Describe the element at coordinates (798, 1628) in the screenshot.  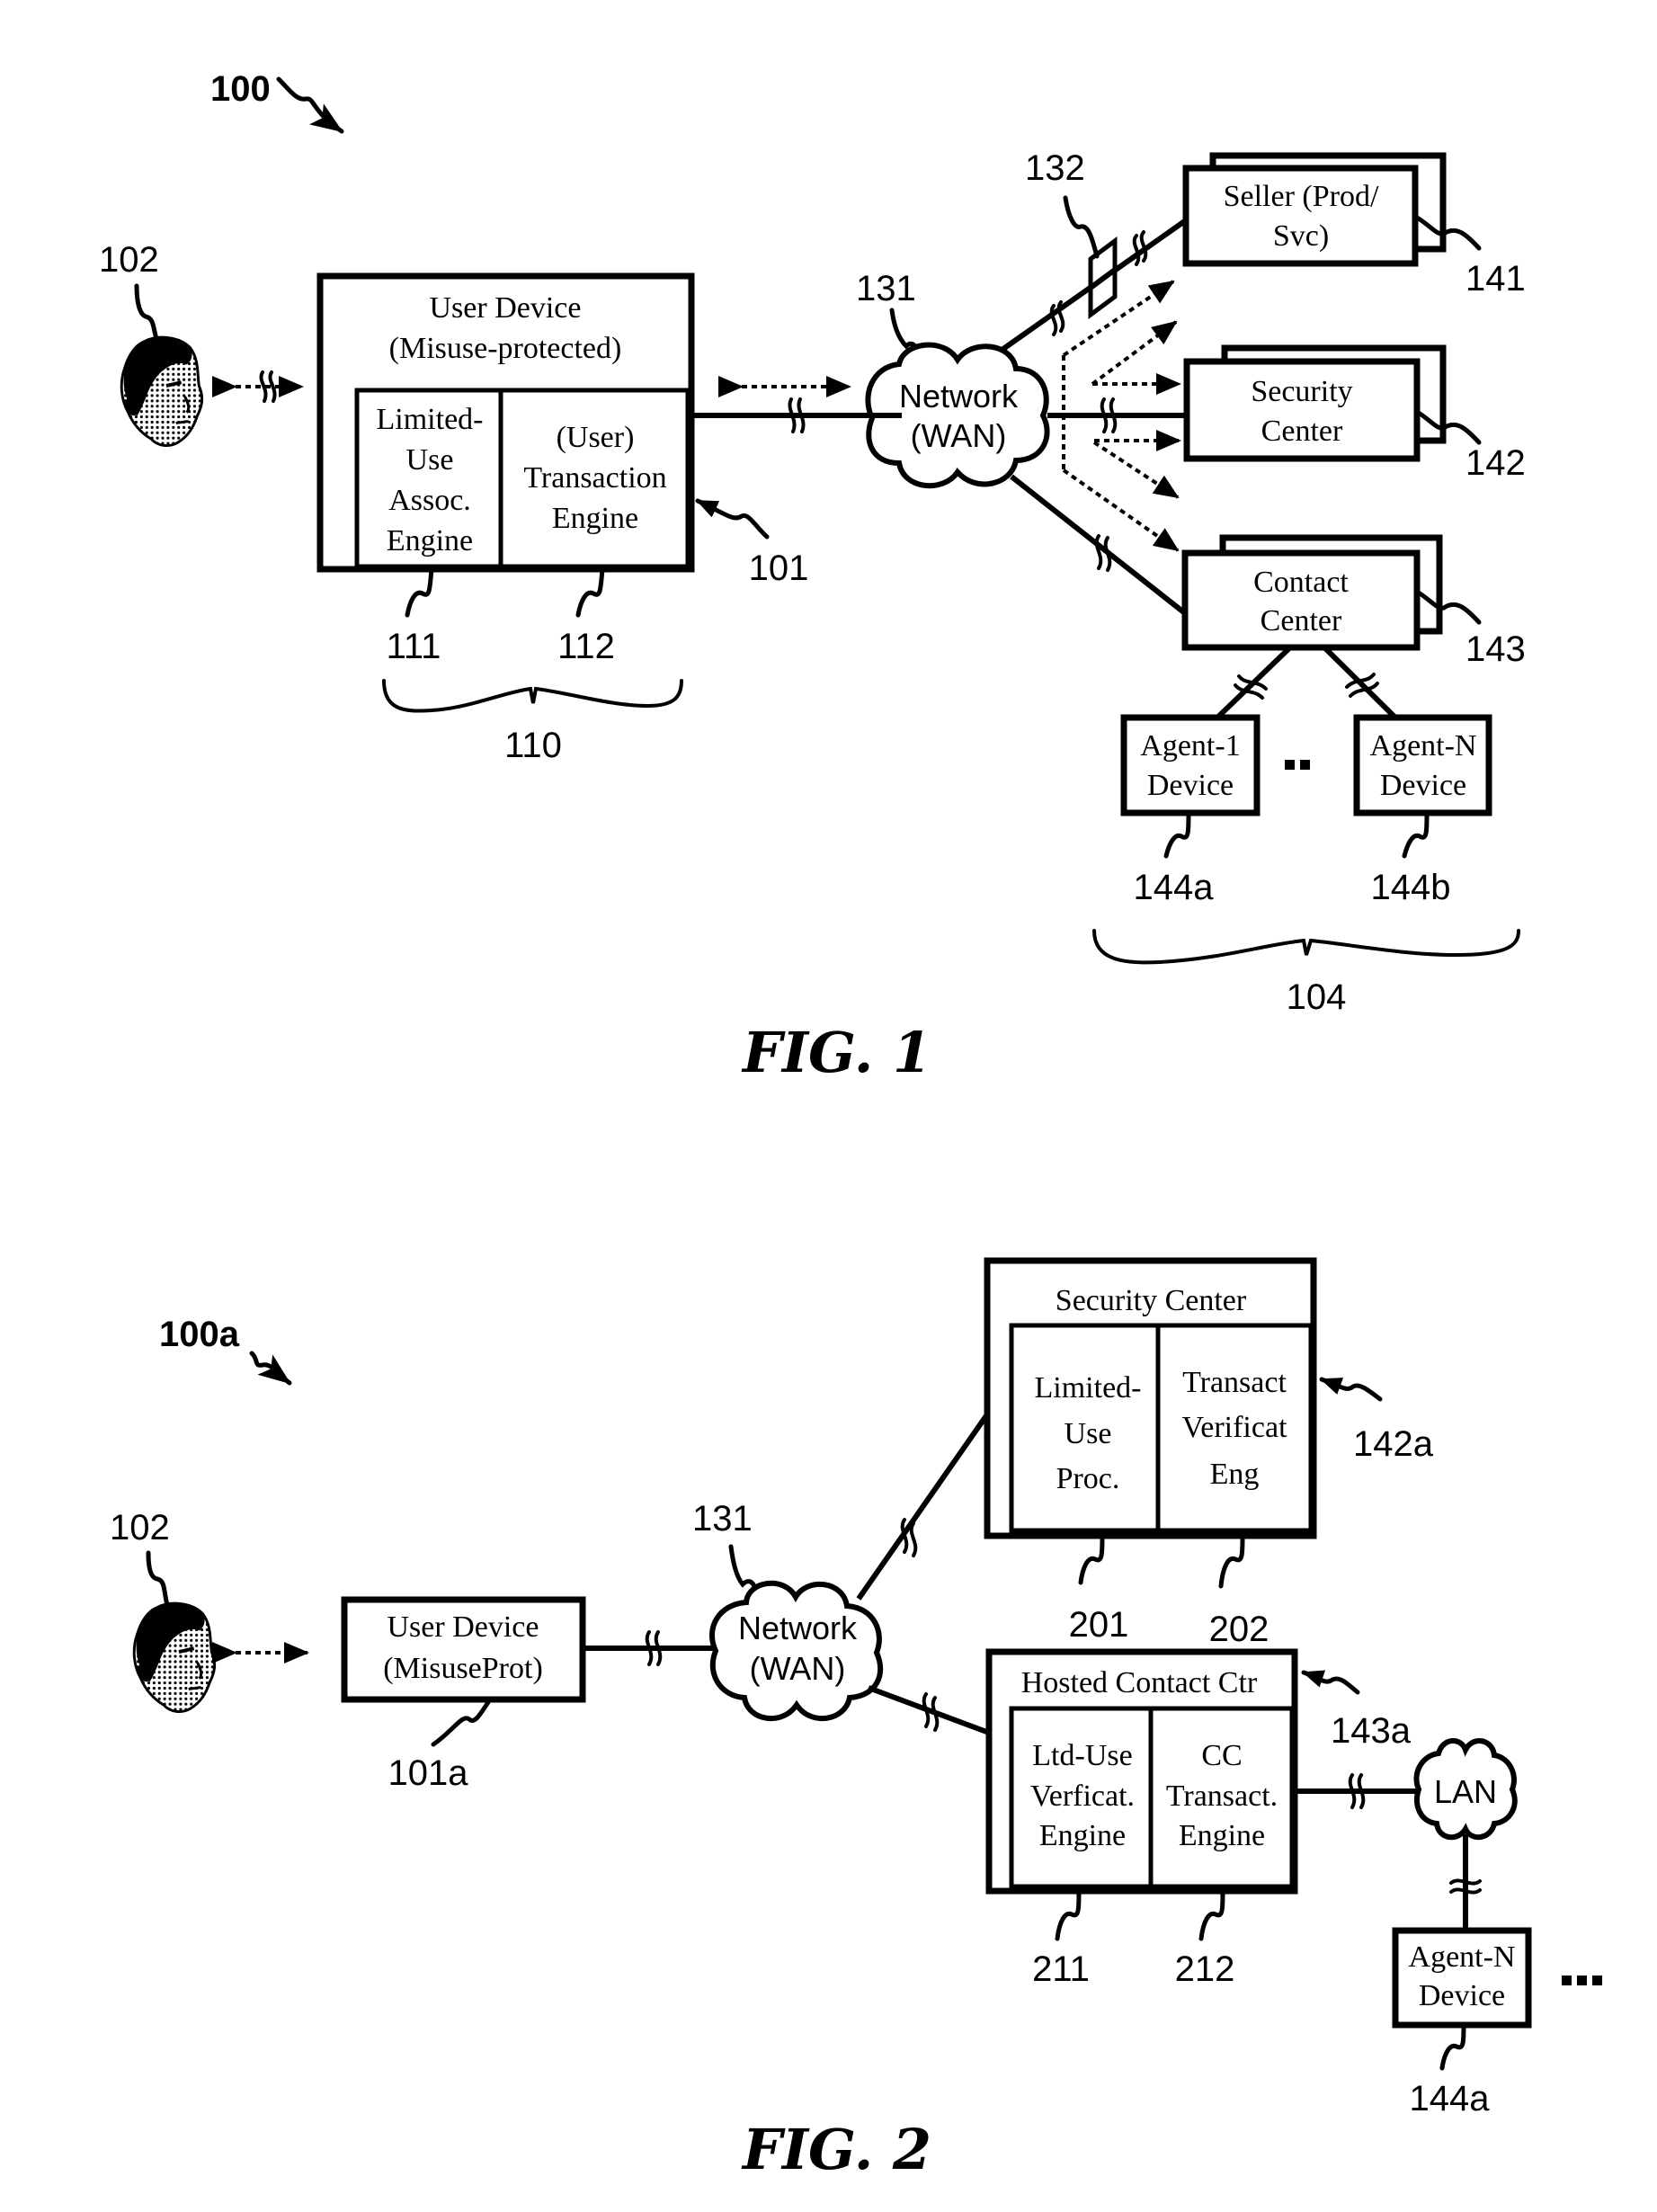
I see `network-fig2-line1: Network` at that location.